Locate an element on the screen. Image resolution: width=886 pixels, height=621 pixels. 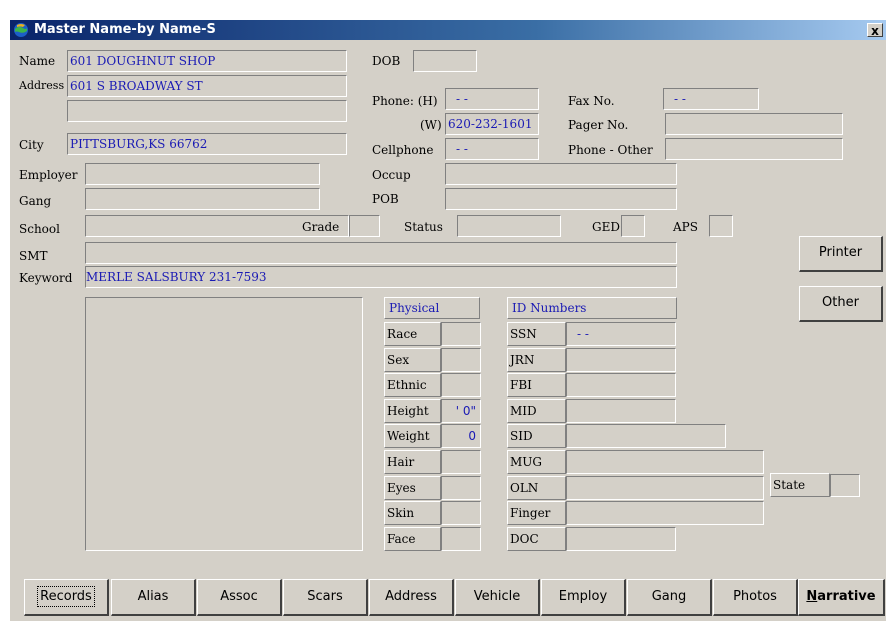
close-button: x is located at coordinates (875, 30).